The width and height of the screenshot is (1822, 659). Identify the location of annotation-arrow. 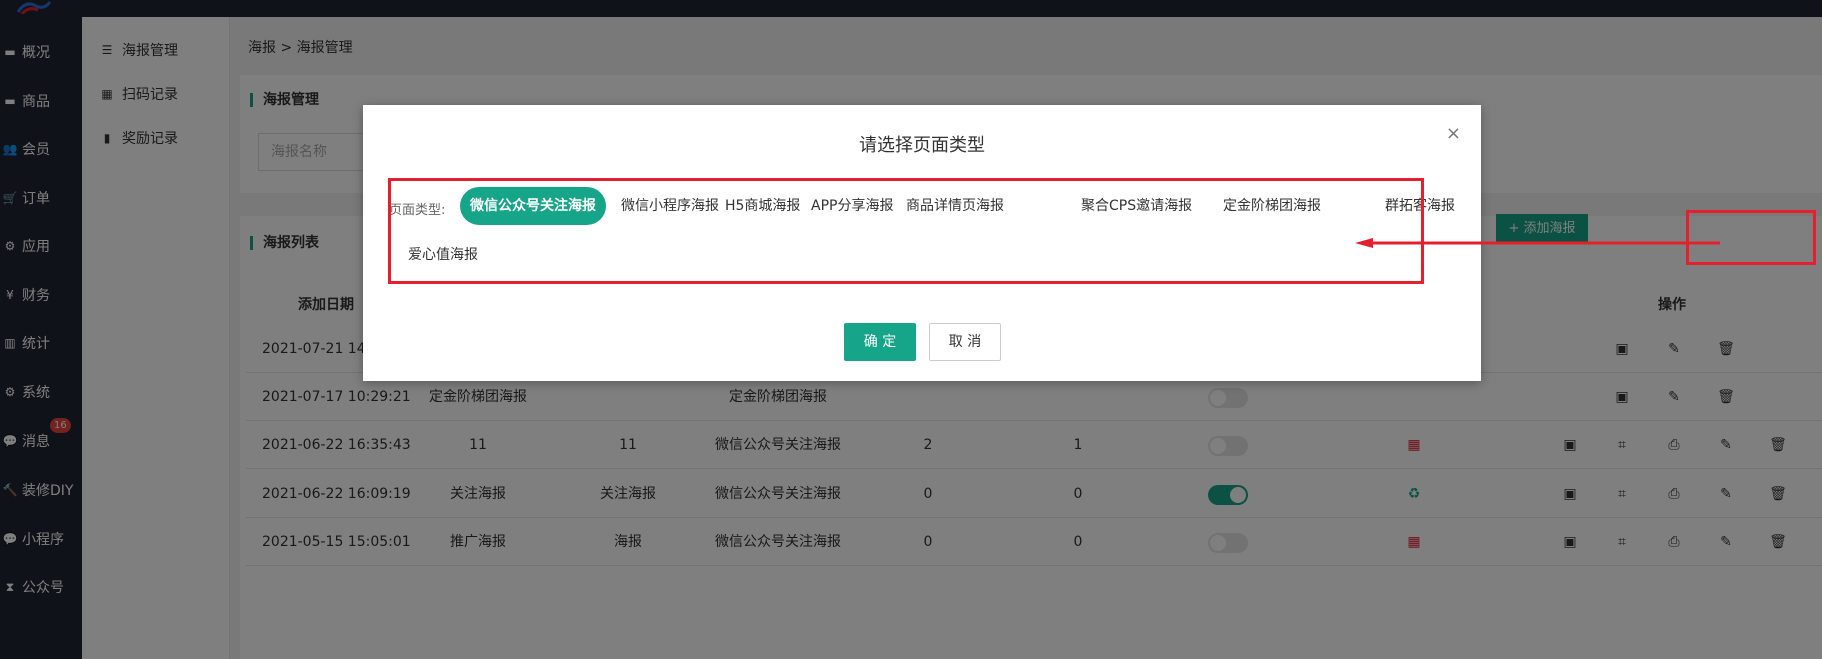
(1537, 243).